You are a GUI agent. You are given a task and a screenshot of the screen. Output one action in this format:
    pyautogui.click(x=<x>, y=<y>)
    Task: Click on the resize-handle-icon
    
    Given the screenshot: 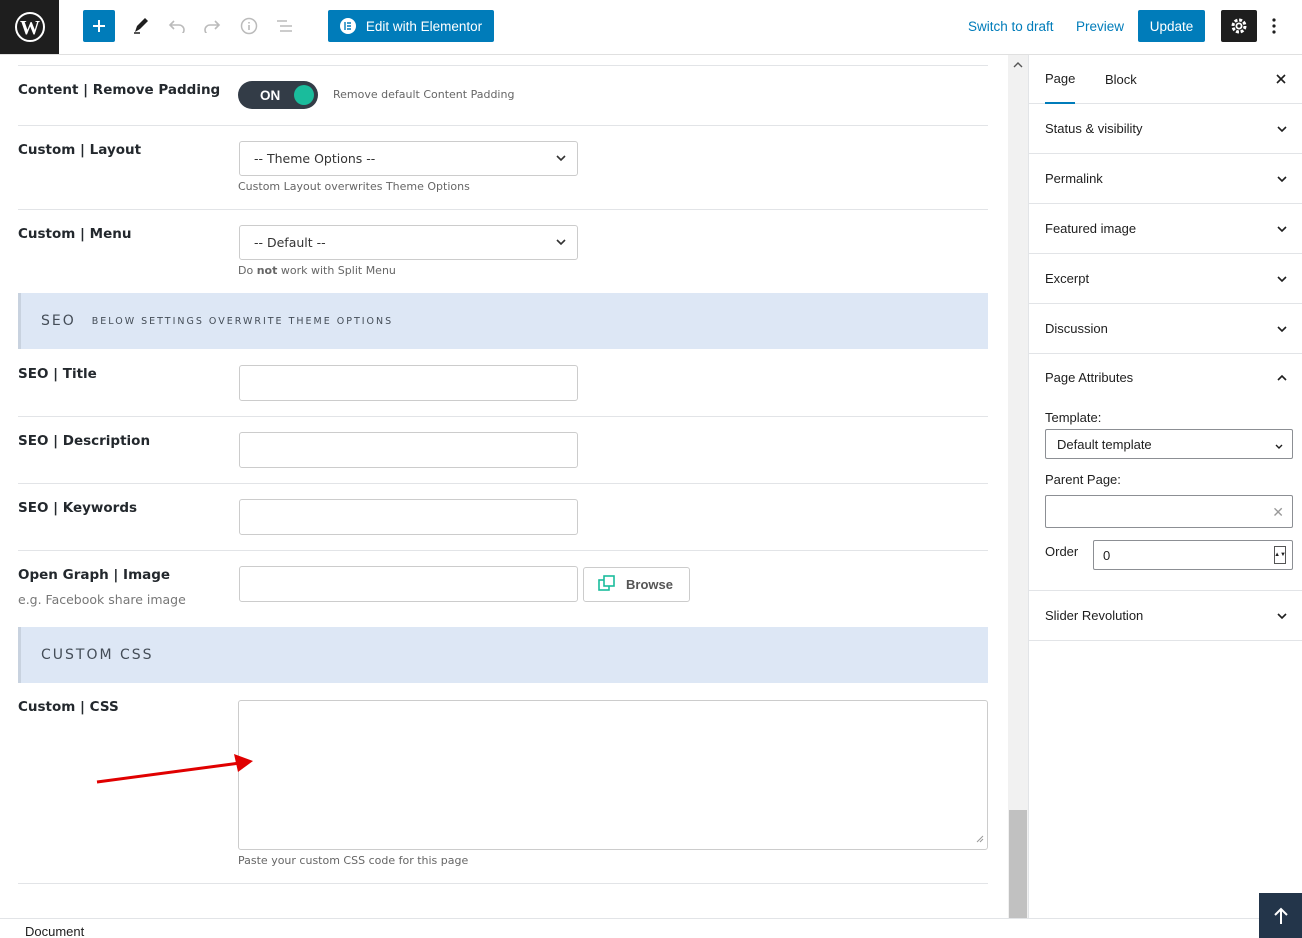 What is the action you would take?
    pyautogui.click(x=979, y=838)
    